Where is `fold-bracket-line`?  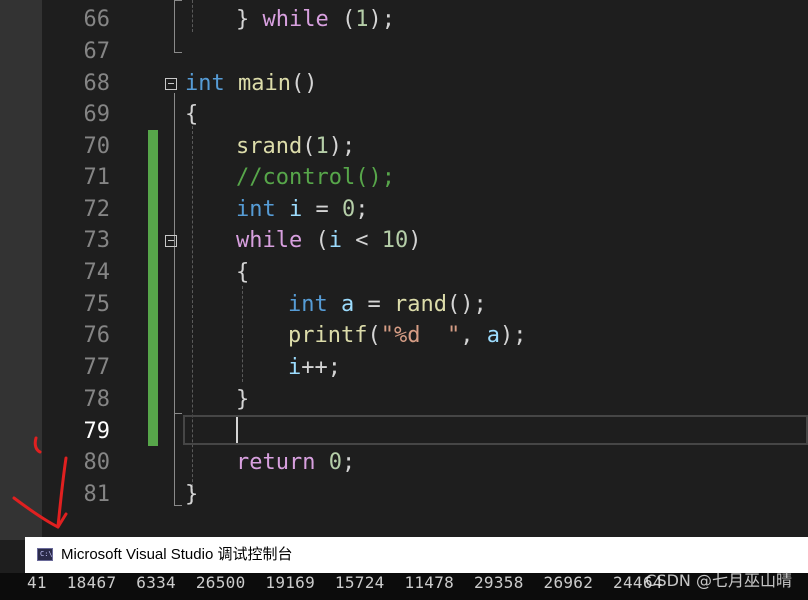
fold-bracket-line is located at coordinates (178, 0).